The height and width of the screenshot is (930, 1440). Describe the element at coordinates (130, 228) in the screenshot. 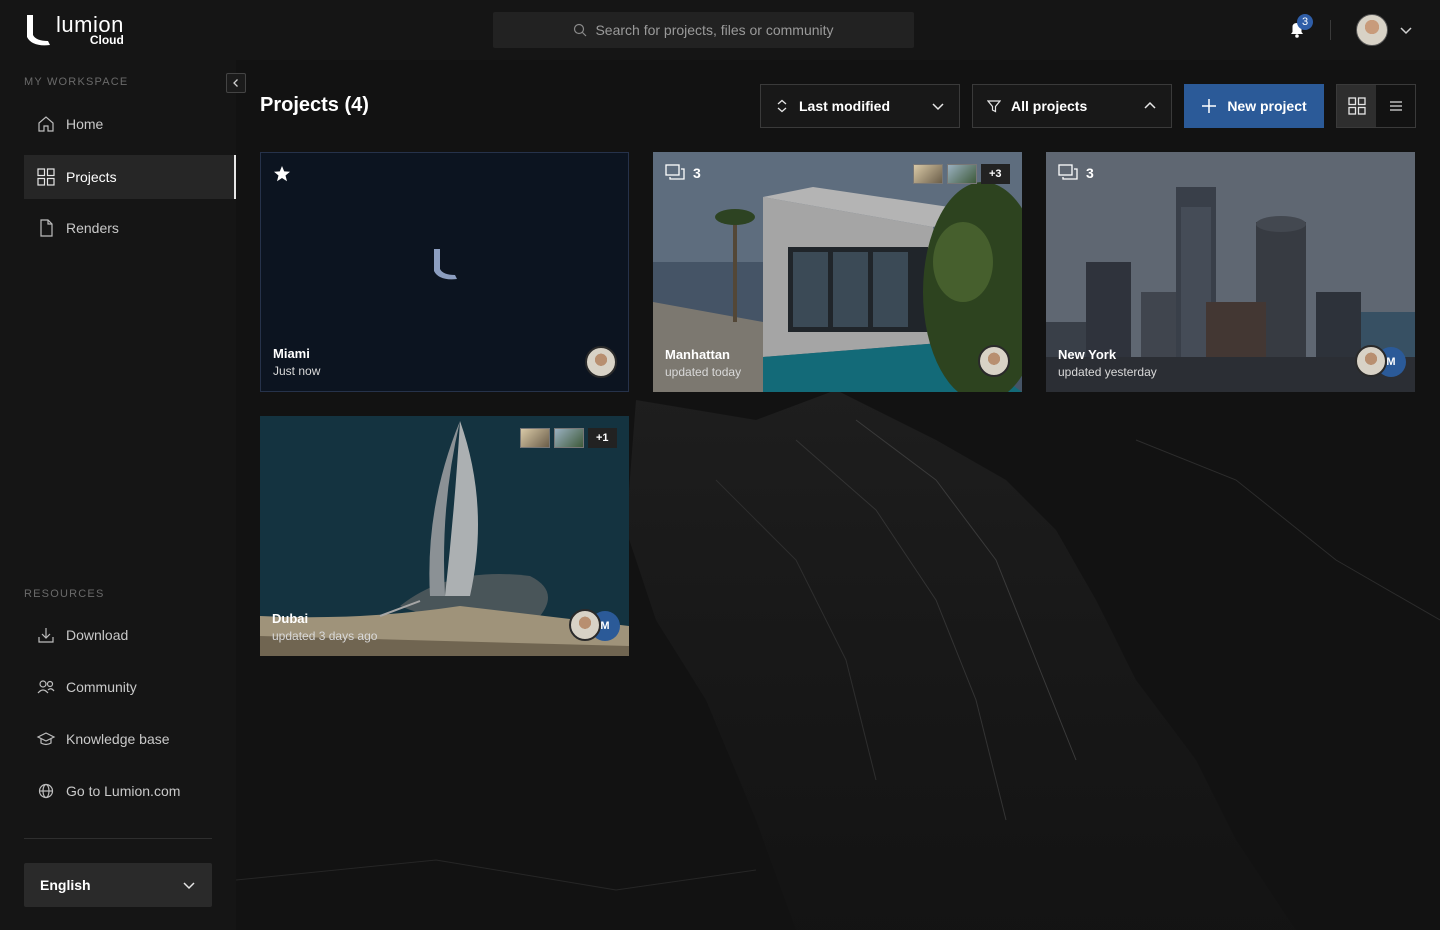

I see `sidebar-item-renders: Renders` at that location.